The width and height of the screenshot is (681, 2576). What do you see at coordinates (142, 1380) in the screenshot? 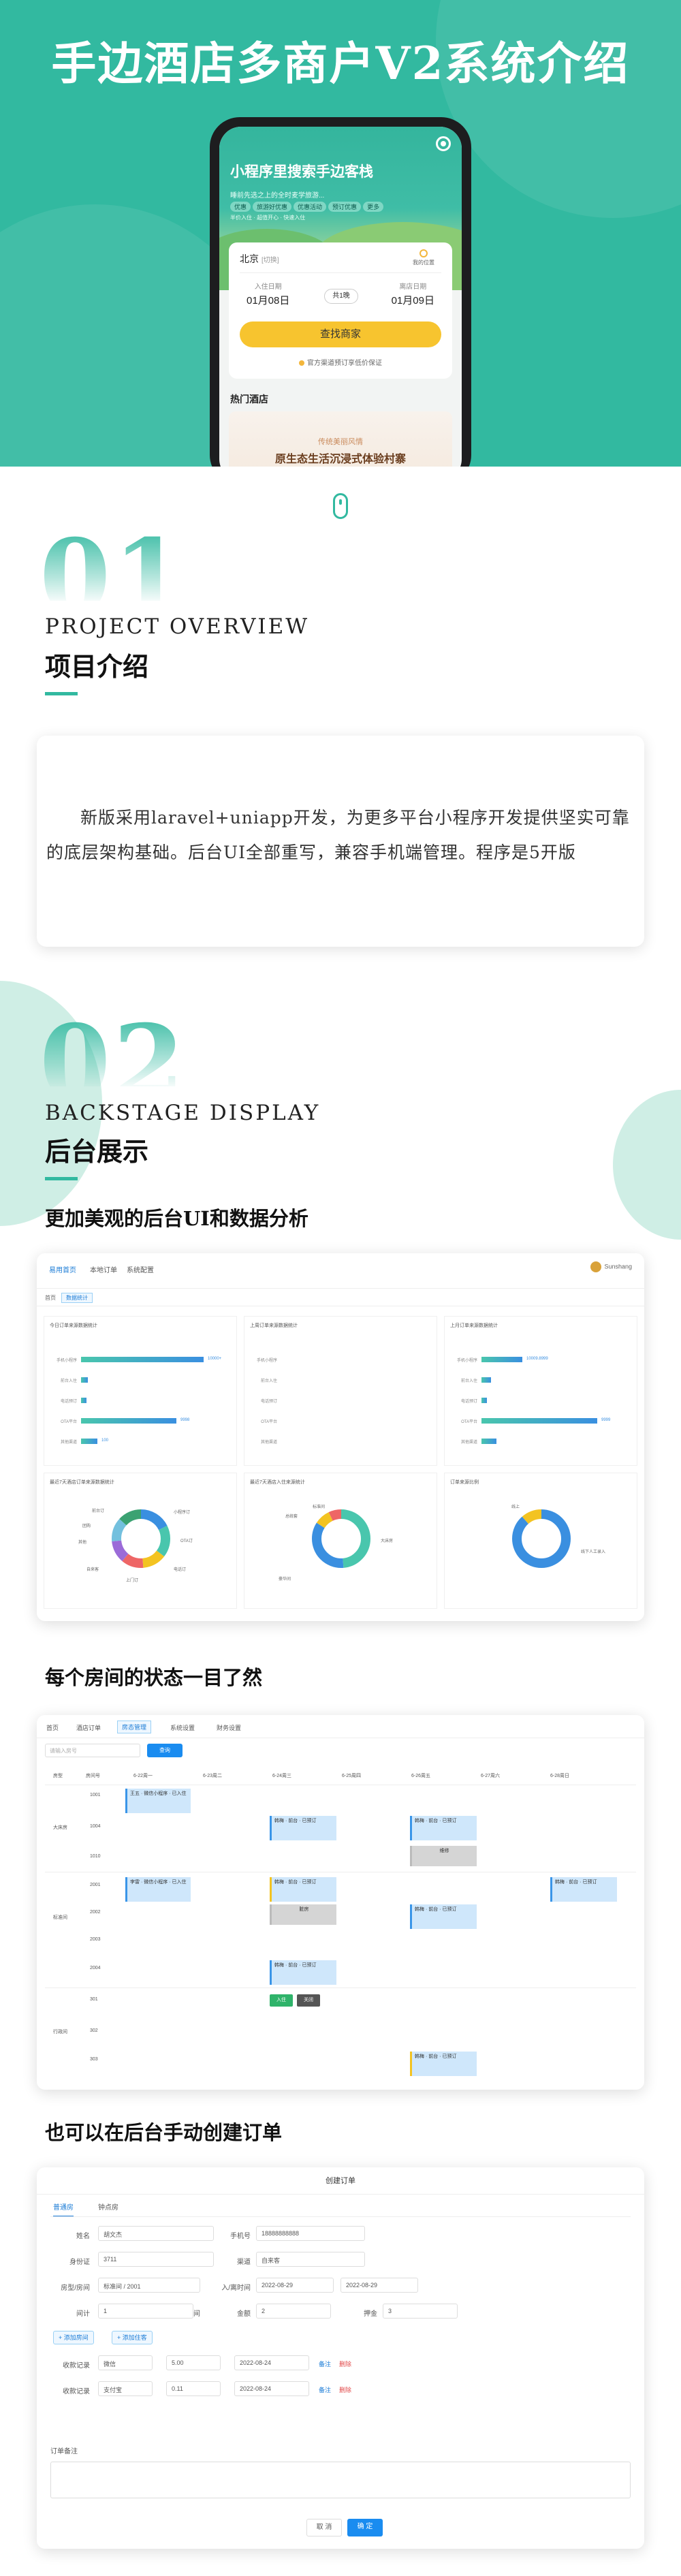
I see `bar-row: 前台入住` at bounding box center [142, 1380].